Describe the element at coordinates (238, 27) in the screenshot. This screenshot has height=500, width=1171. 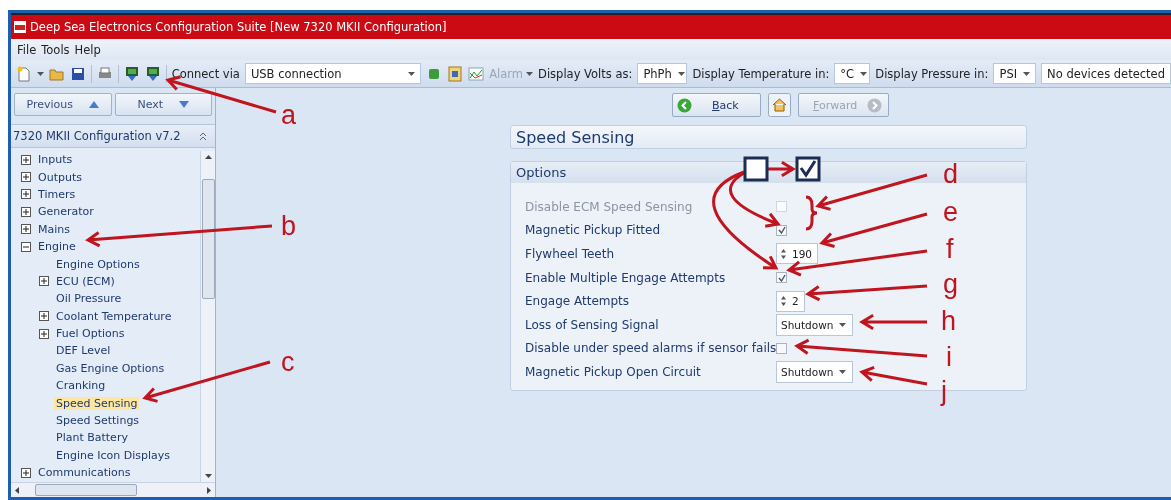
I see `window-title: Deep Sea Electronics Configuration Suite [New 7320 MKII Configuration]` at that location.